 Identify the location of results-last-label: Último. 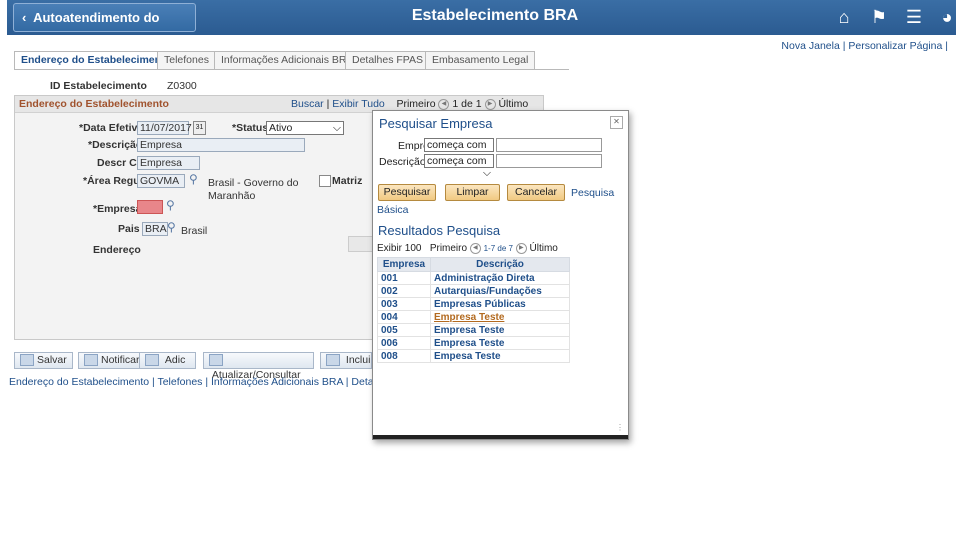
(543, 249).